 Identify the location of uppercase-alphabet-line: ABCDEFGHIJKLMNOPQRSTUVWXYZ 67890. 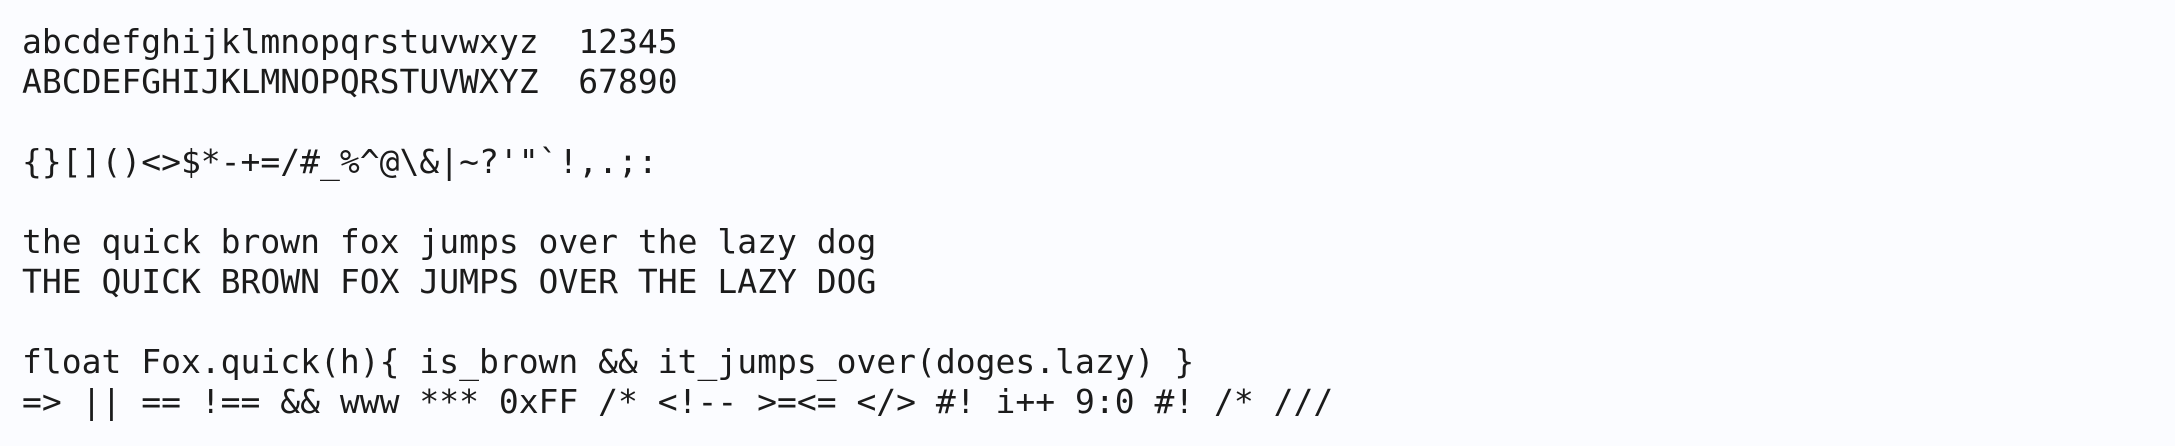
(350, 81).